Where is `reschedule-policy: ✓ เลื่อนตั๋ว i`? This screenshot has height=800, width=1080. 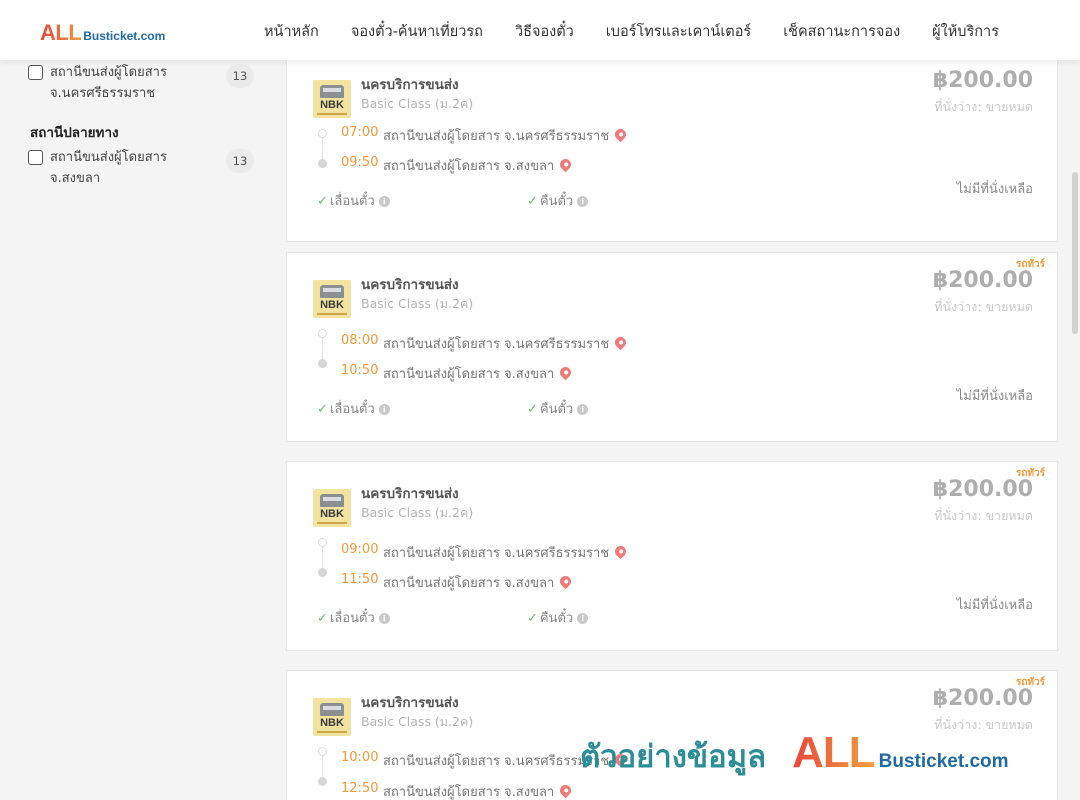
reschedule-policy: ✓ เลื่อนตั๋ว i is located at coordinates (353, 200).